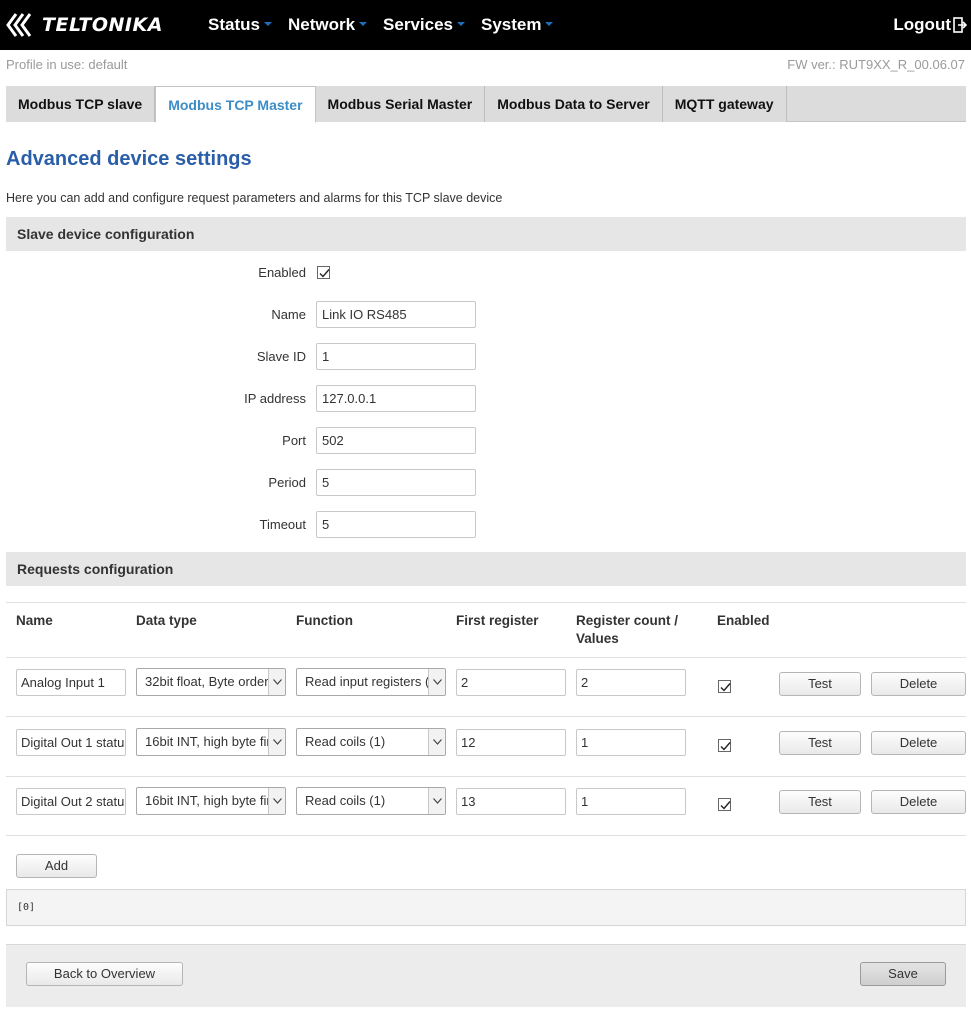 This screenshot has width=971, height=1009. I want to click on port-label: Port, so click(294, 440).